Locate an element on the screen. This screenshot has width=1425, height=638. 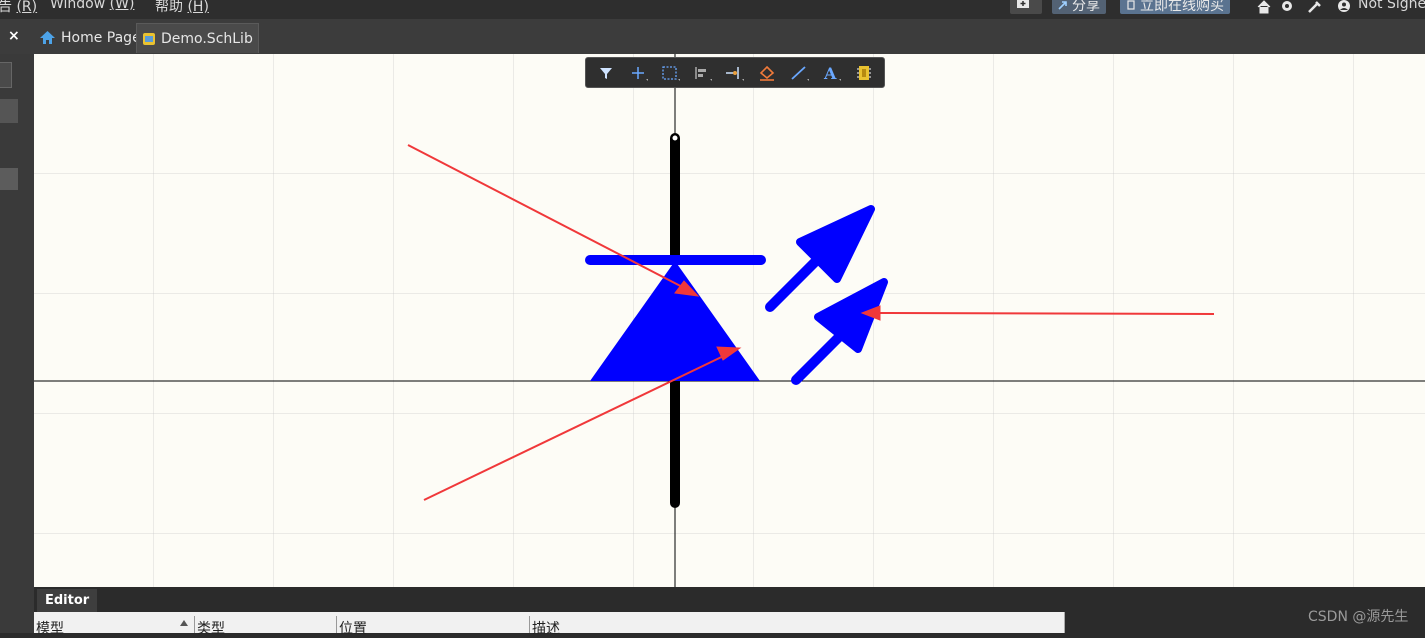
panel-selected-row is located at coordinates (9, 179).